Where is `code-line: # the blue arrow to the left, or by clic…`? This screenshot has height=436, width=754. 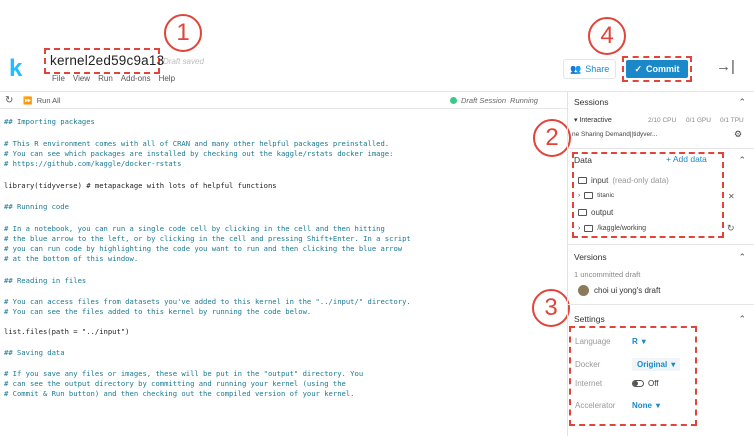
code-line: # the blue arrow to the left, or by clic… is located at coordinates (207, 238).